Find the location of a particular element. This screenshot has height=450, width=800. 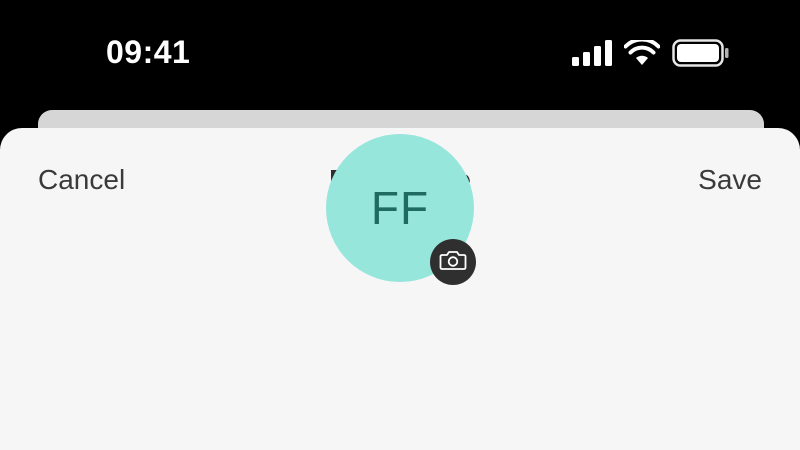

camera-icon is located at coordinates (453, 262).